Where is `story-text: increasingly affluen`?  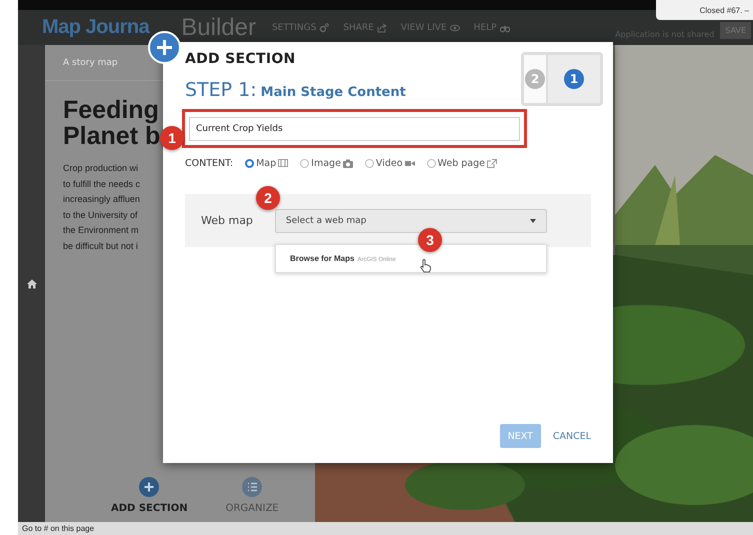
story-text: increasingly affluen is located at coordinates (101, 199).